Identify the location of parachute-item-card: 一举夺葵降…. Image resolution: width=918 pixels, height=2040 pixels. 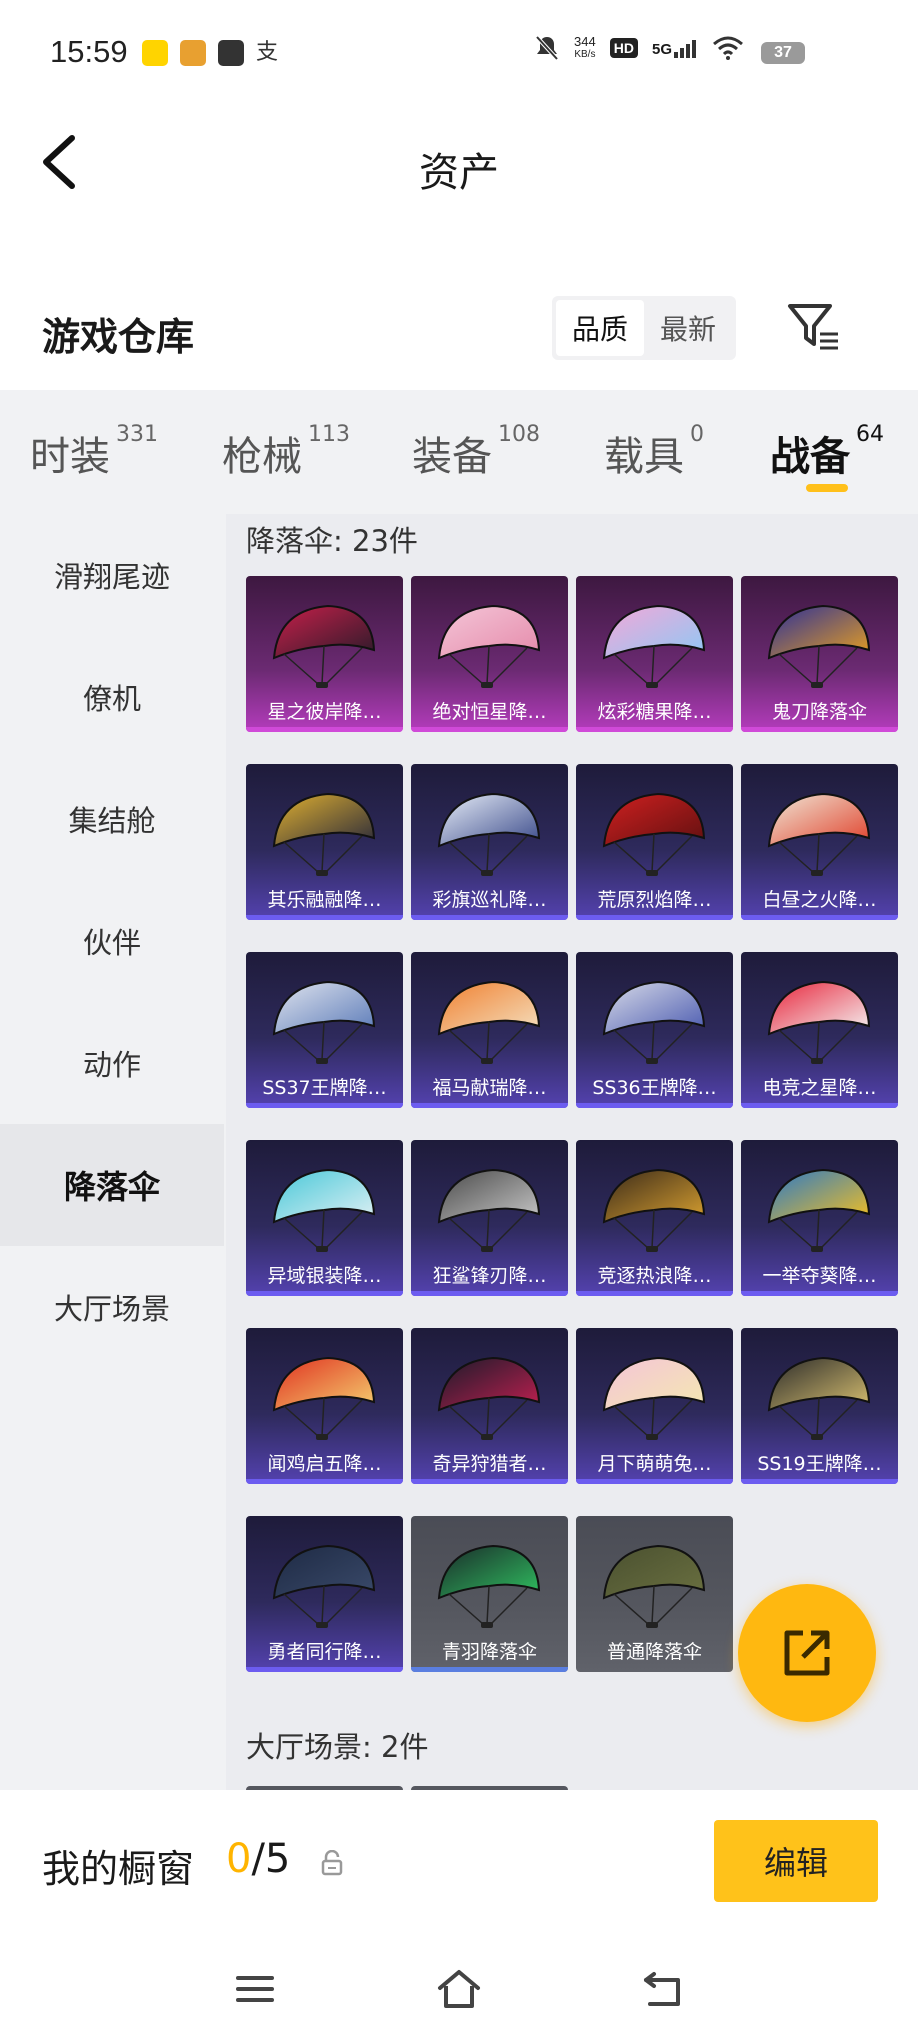
(819, 1218).